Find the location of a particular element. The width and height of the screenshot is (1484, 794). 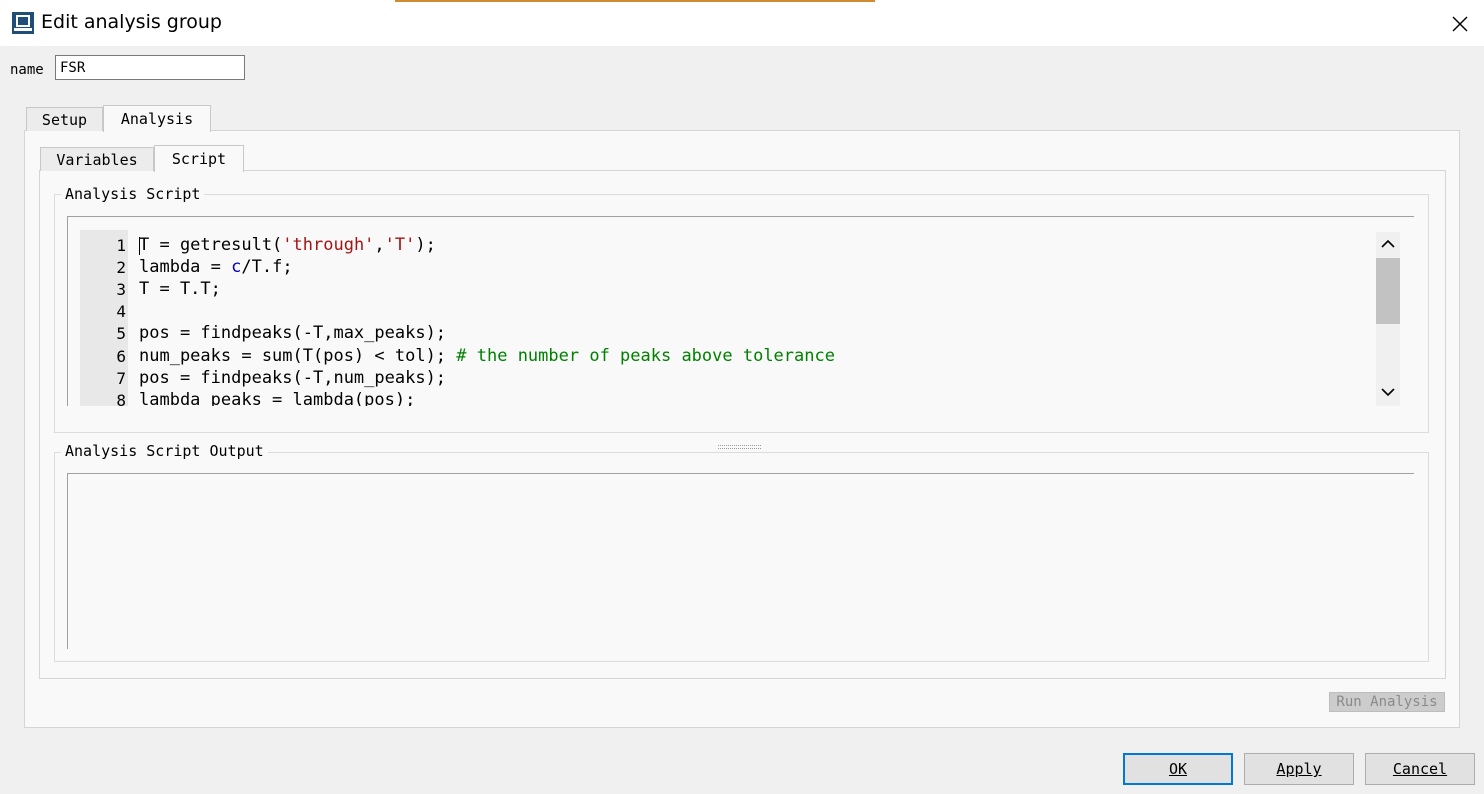

code-token: T = T.T; is located at coordinates (180, 289).